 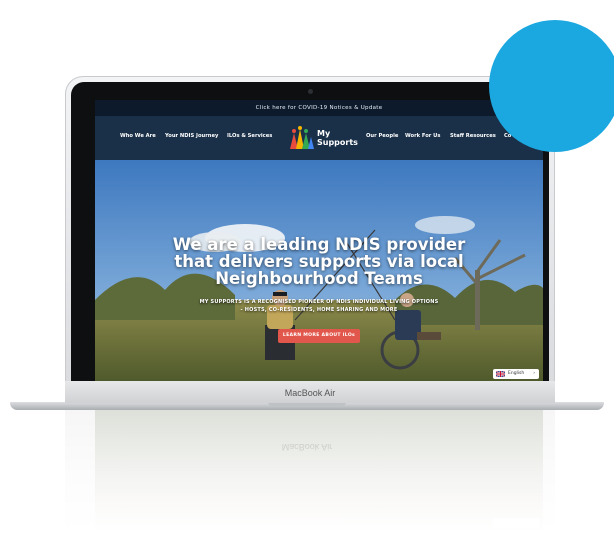 What do you see at coordinates (500, 374) in the screenshot?
I see `uk-flag-icon` at bounding box center [500, 374].